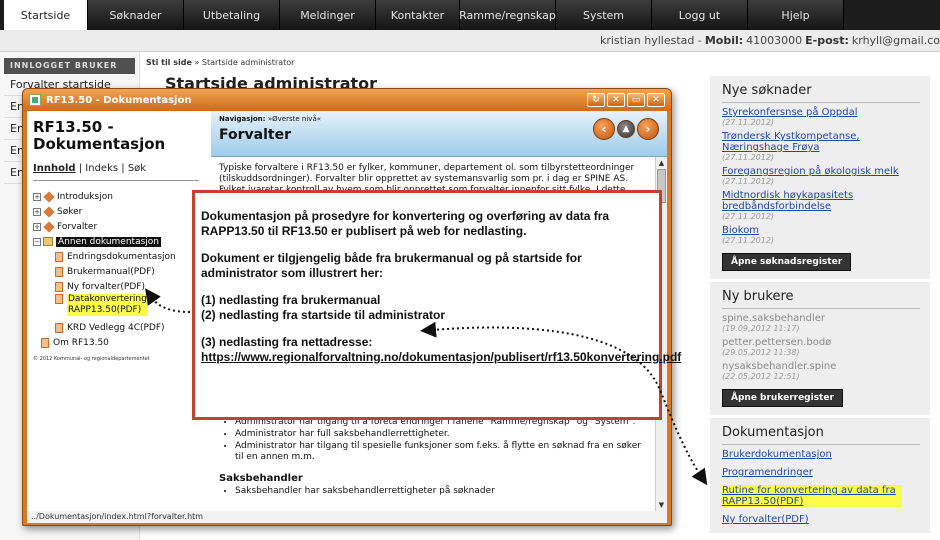  What do you see at coordinates (604, 15) in the screenshot?
I see `tab-system: System` at bounding box center [604, 15].